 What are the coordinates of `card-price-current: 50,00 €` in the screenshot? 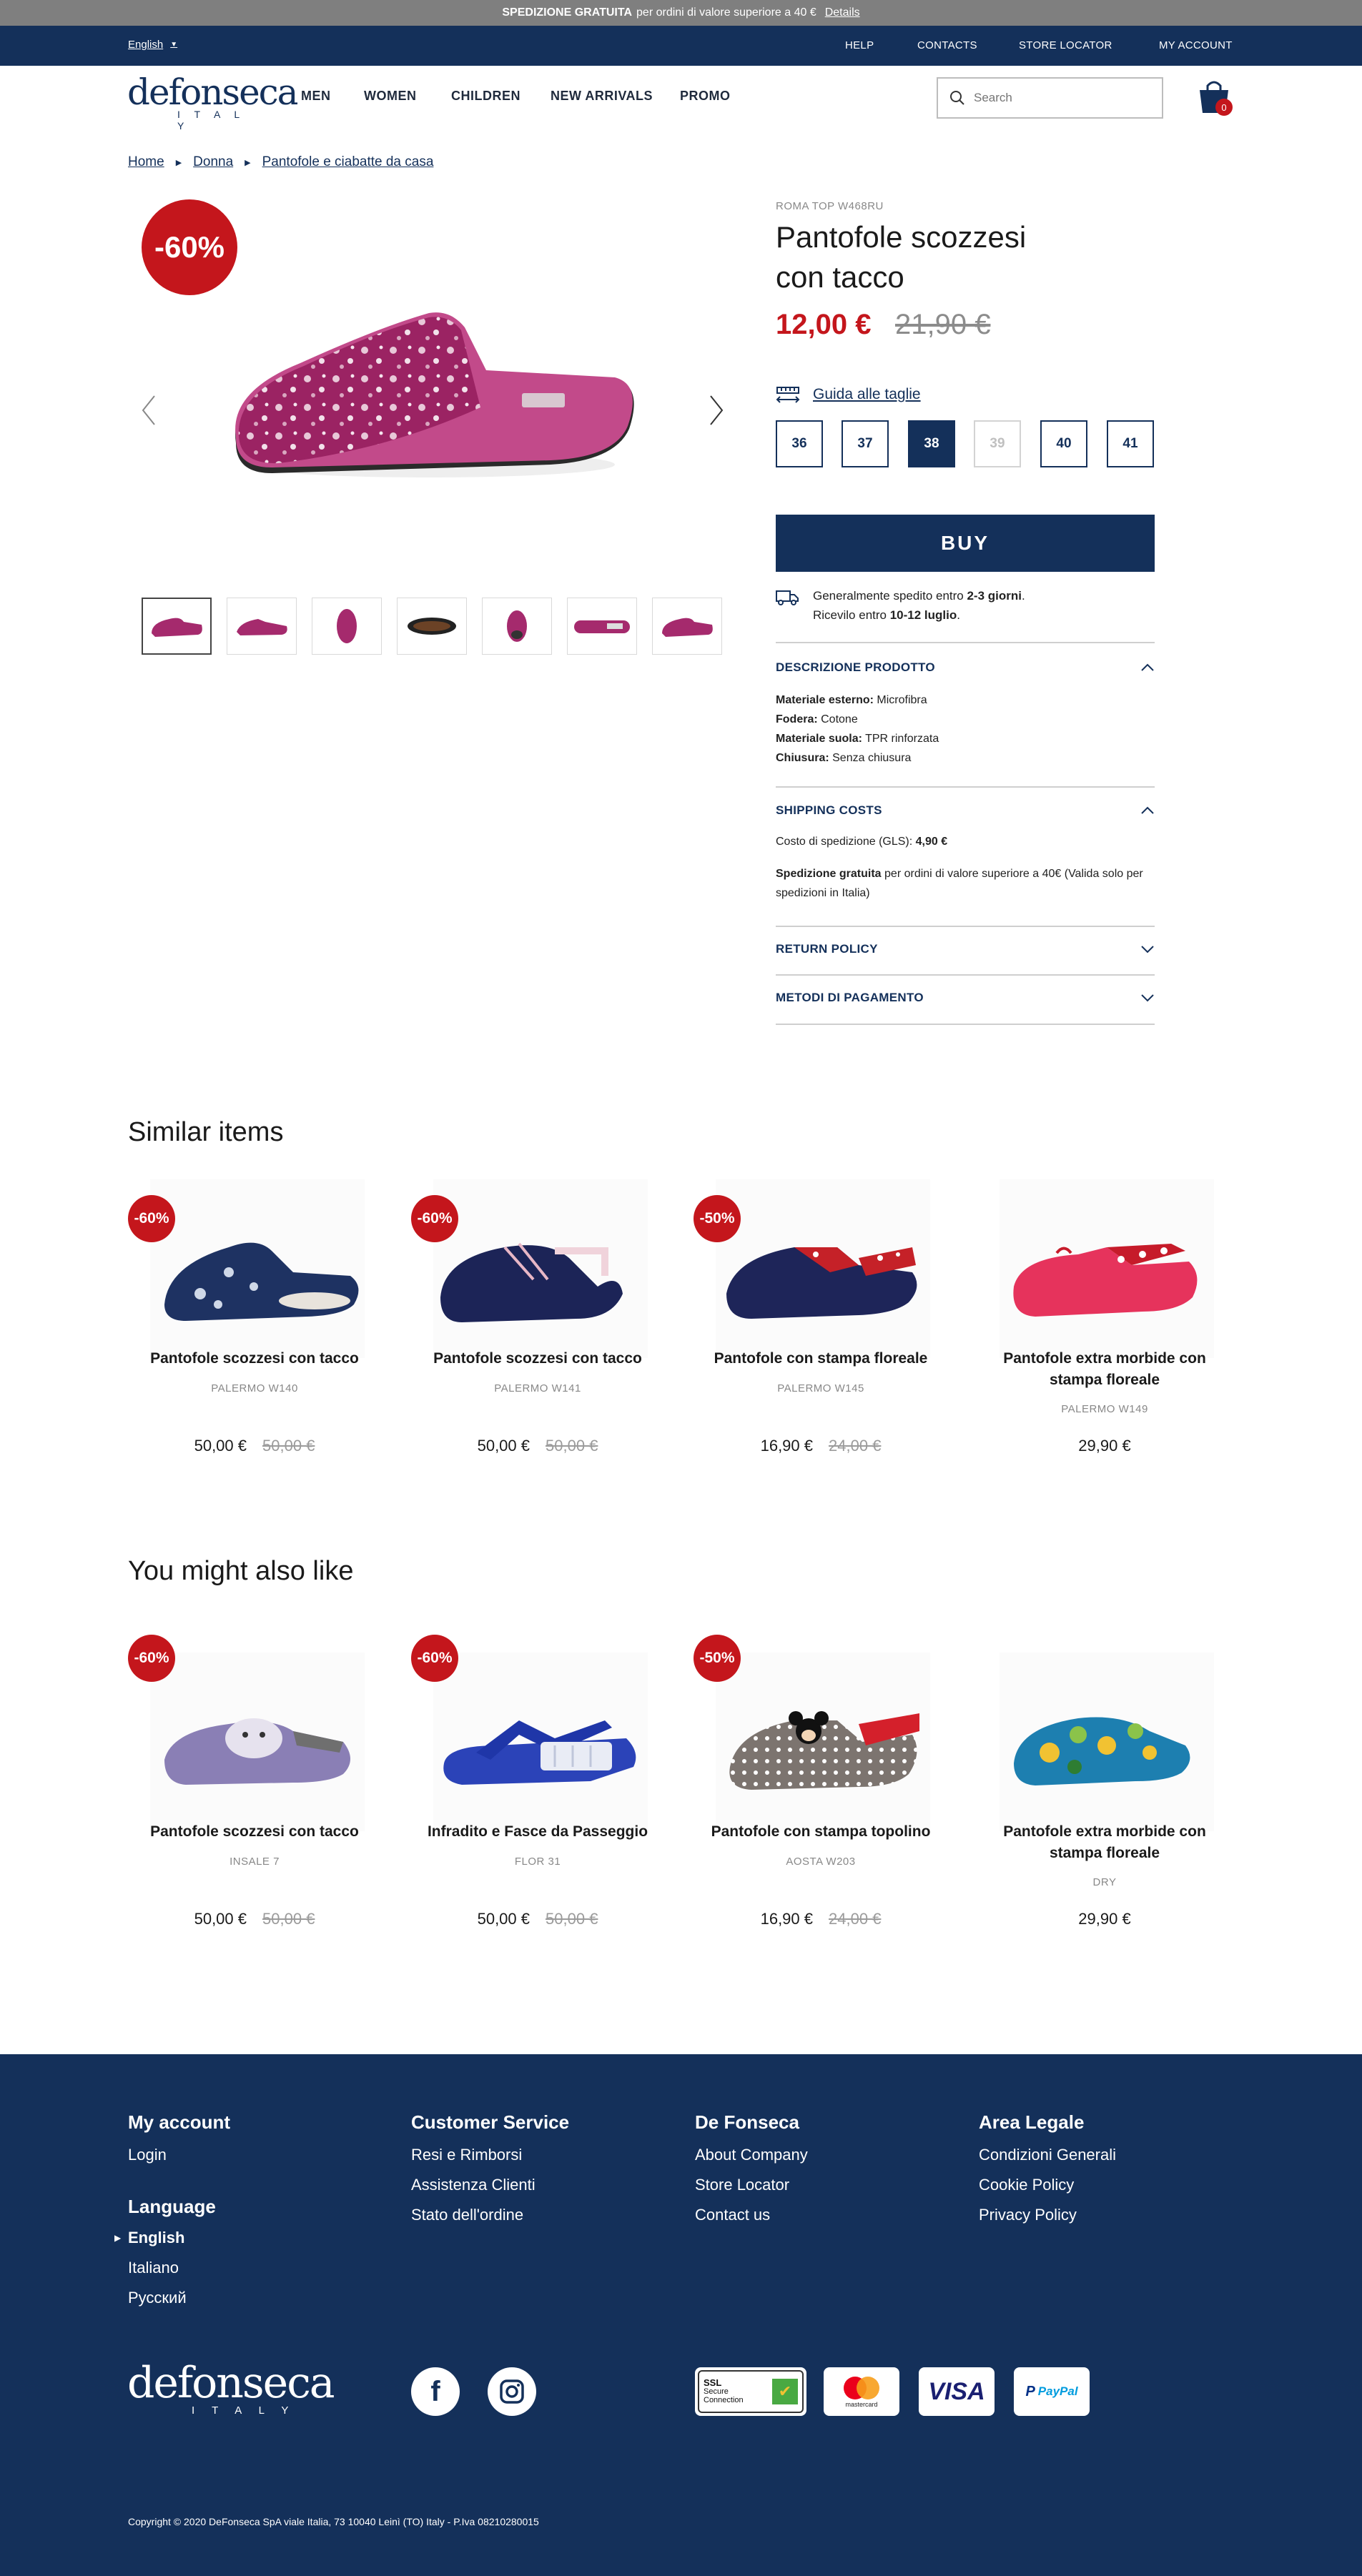 It's located at (221, 1919).